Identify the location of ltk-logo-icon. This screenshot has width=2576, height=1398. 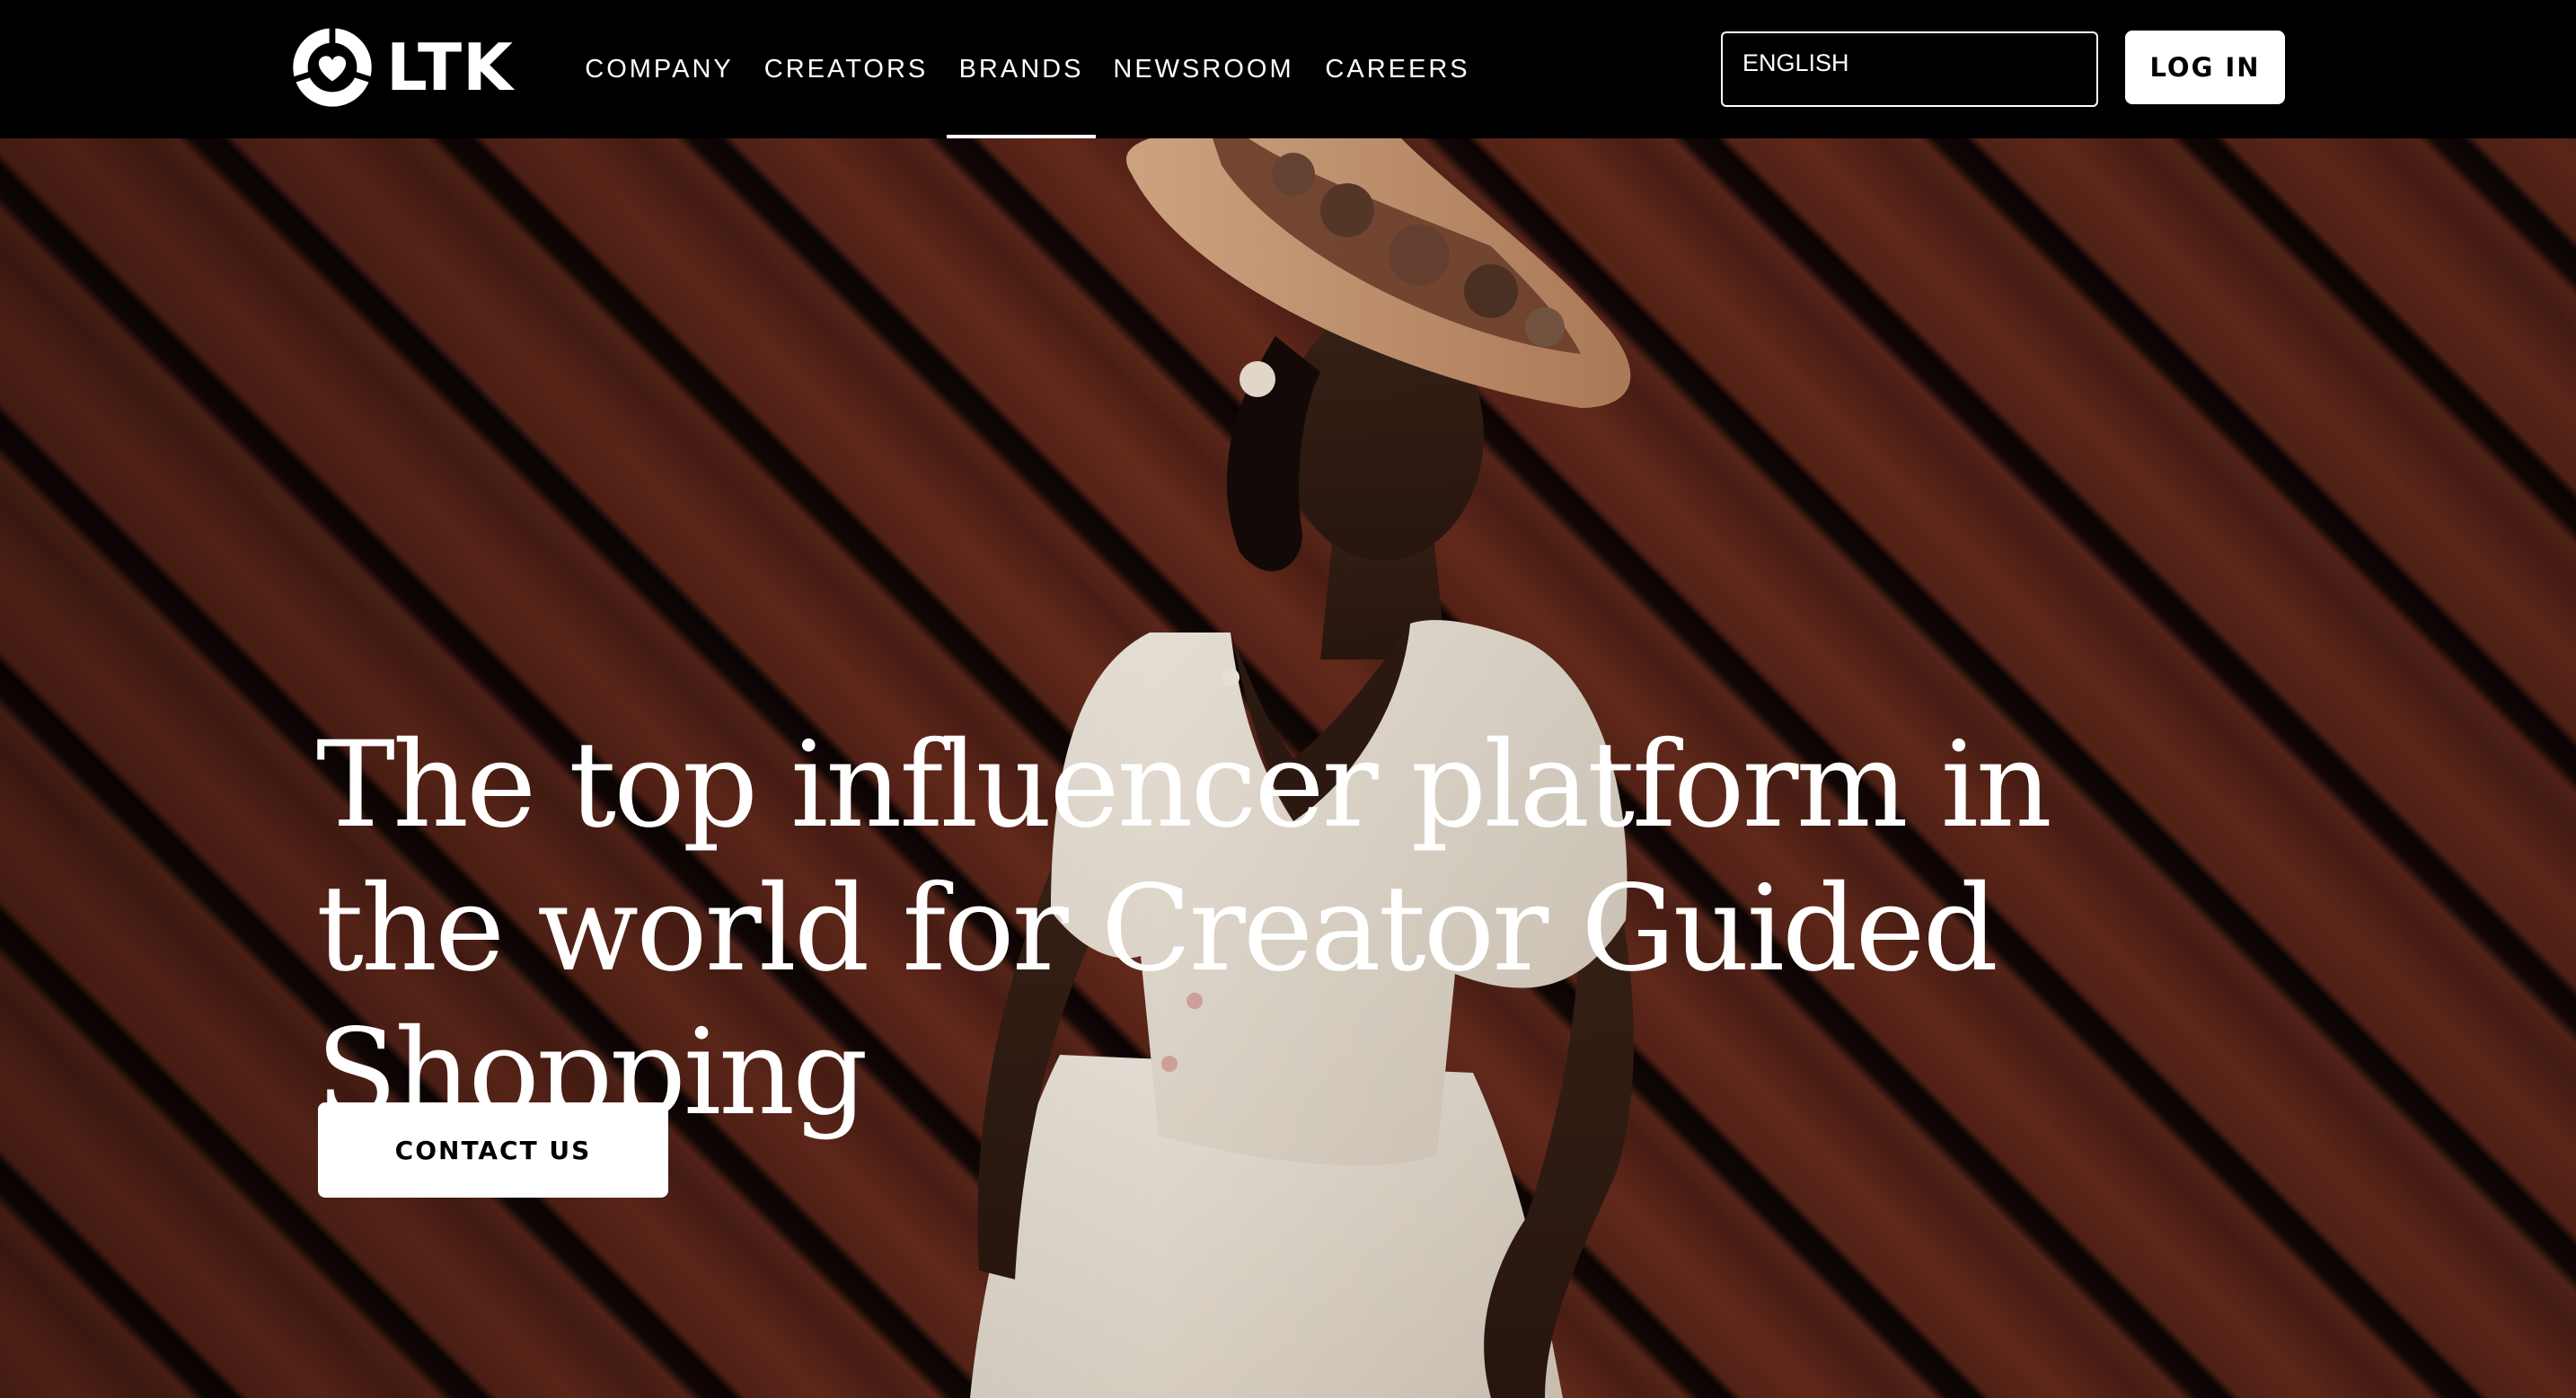
(332, 65).